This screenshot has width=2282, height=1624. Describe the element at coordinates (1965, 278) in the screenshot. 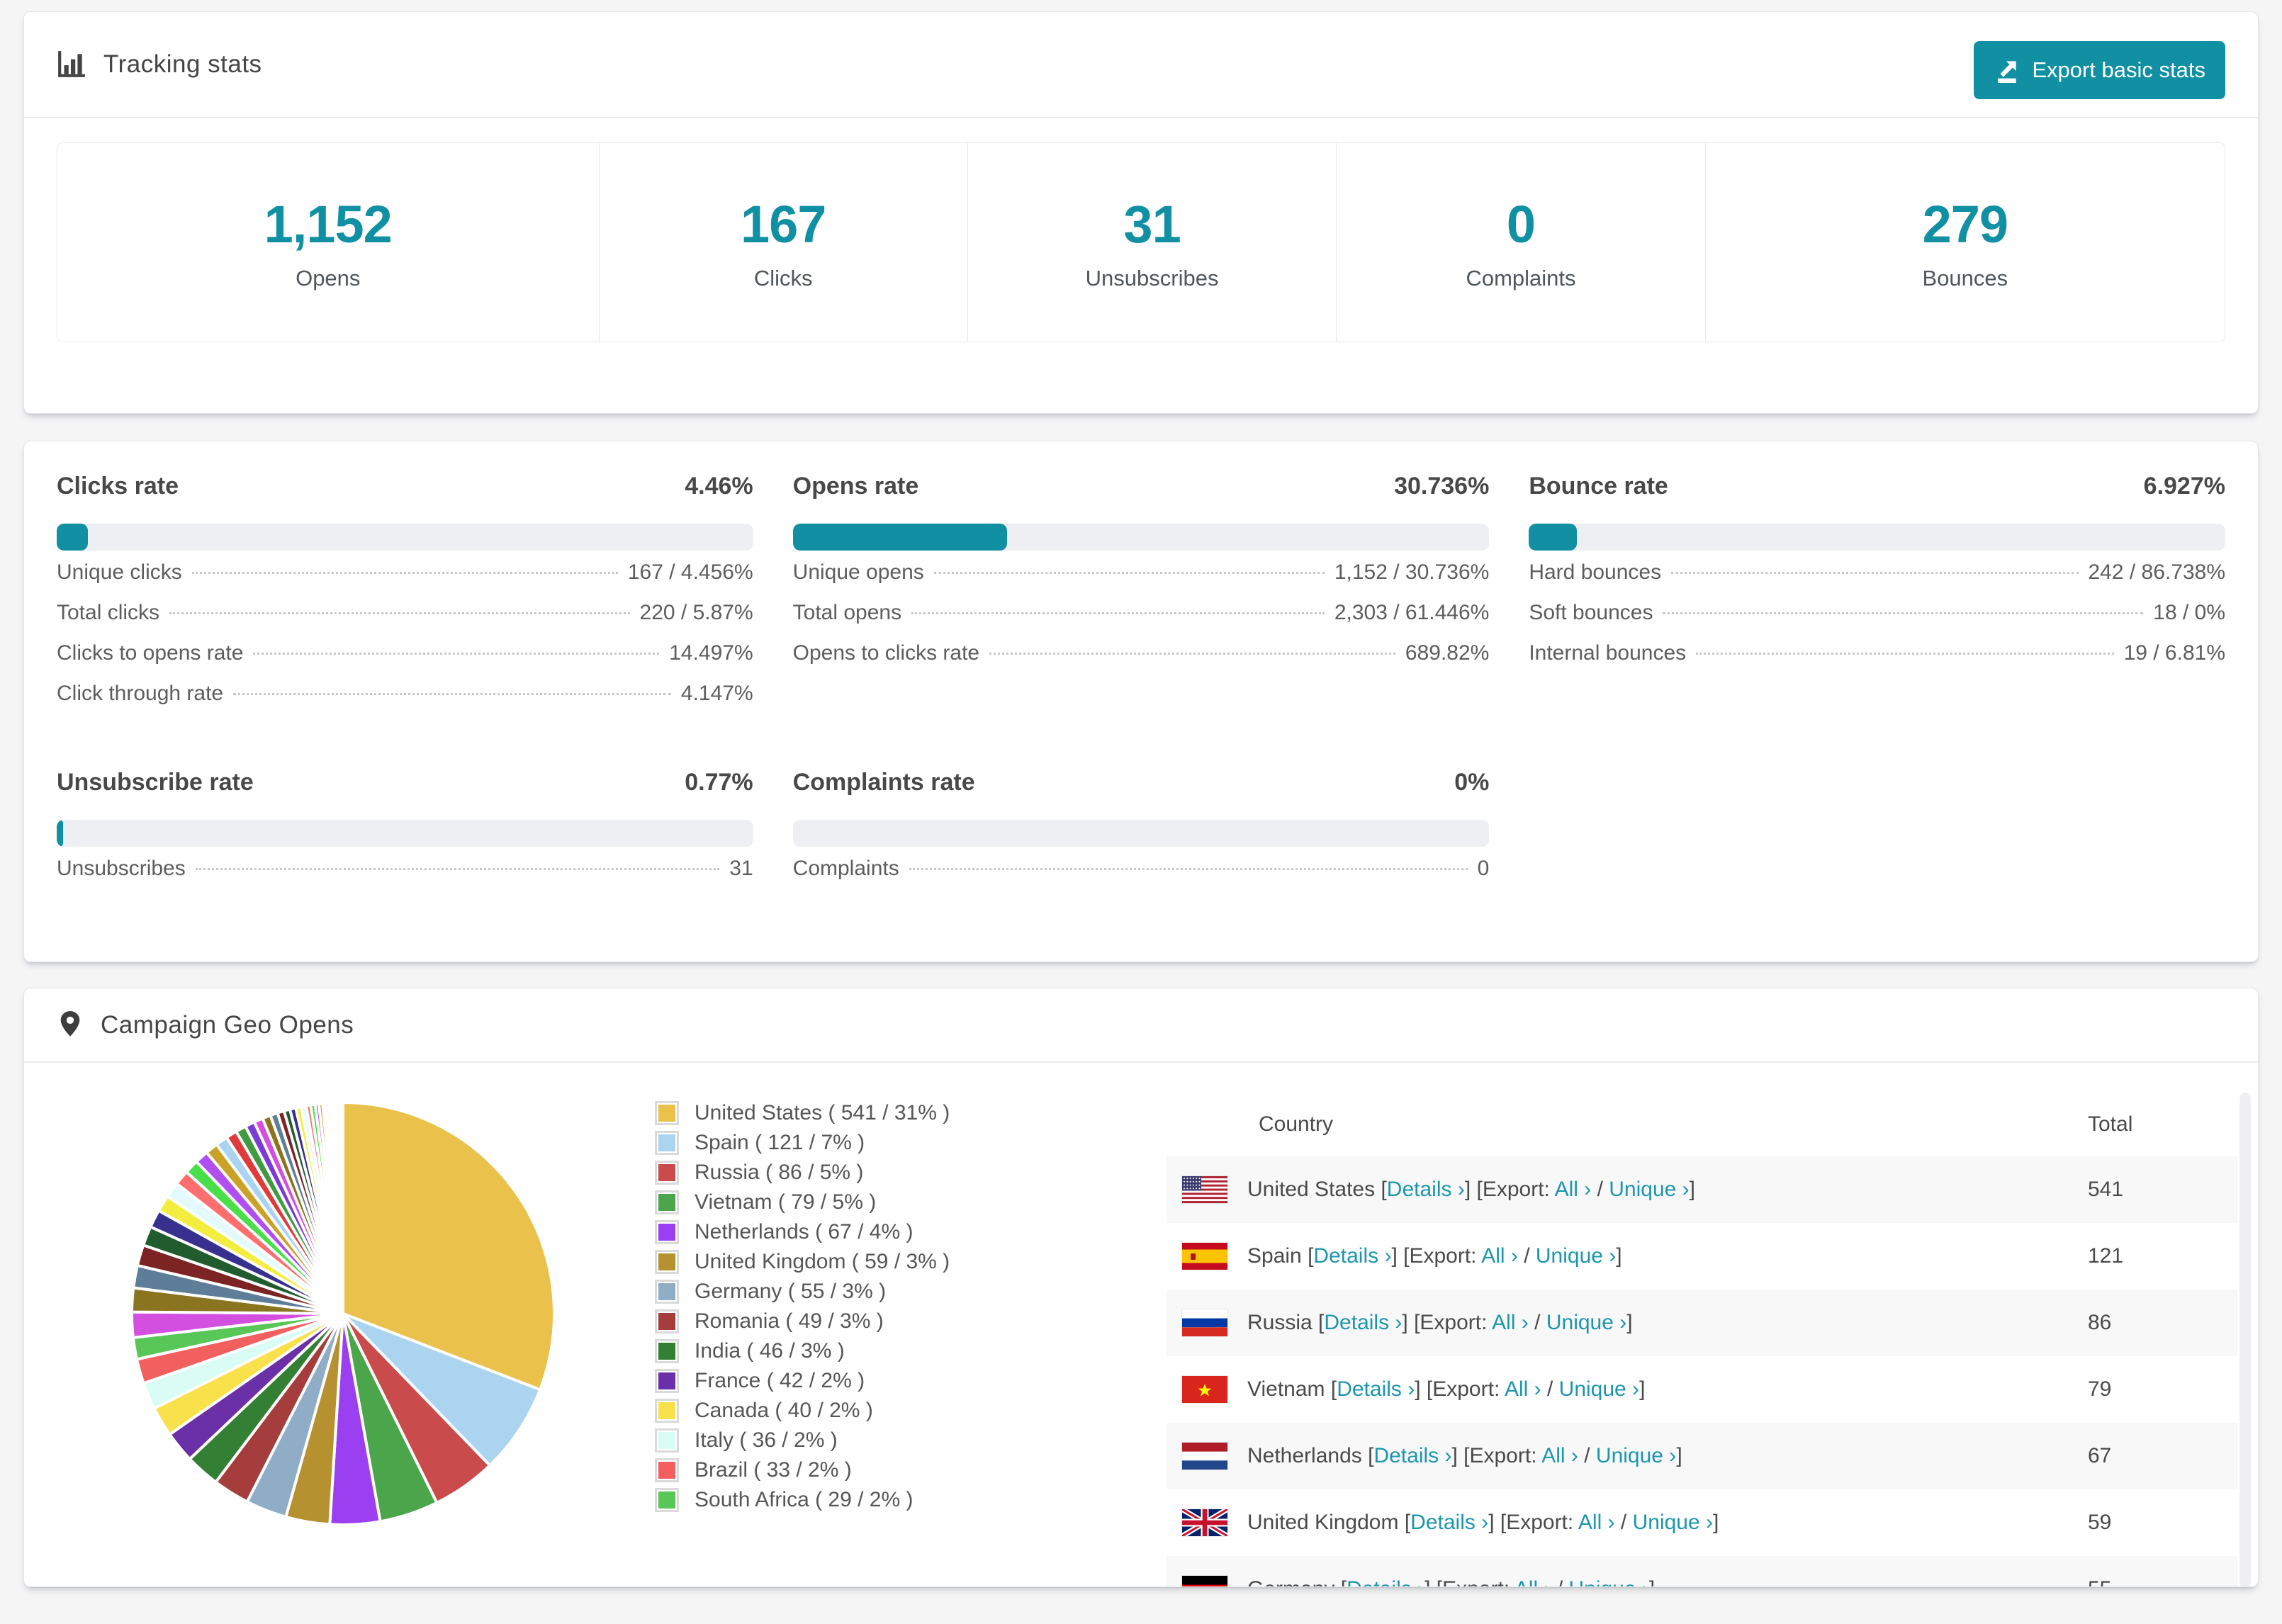

I see `stat-label: Bounces` at that location.